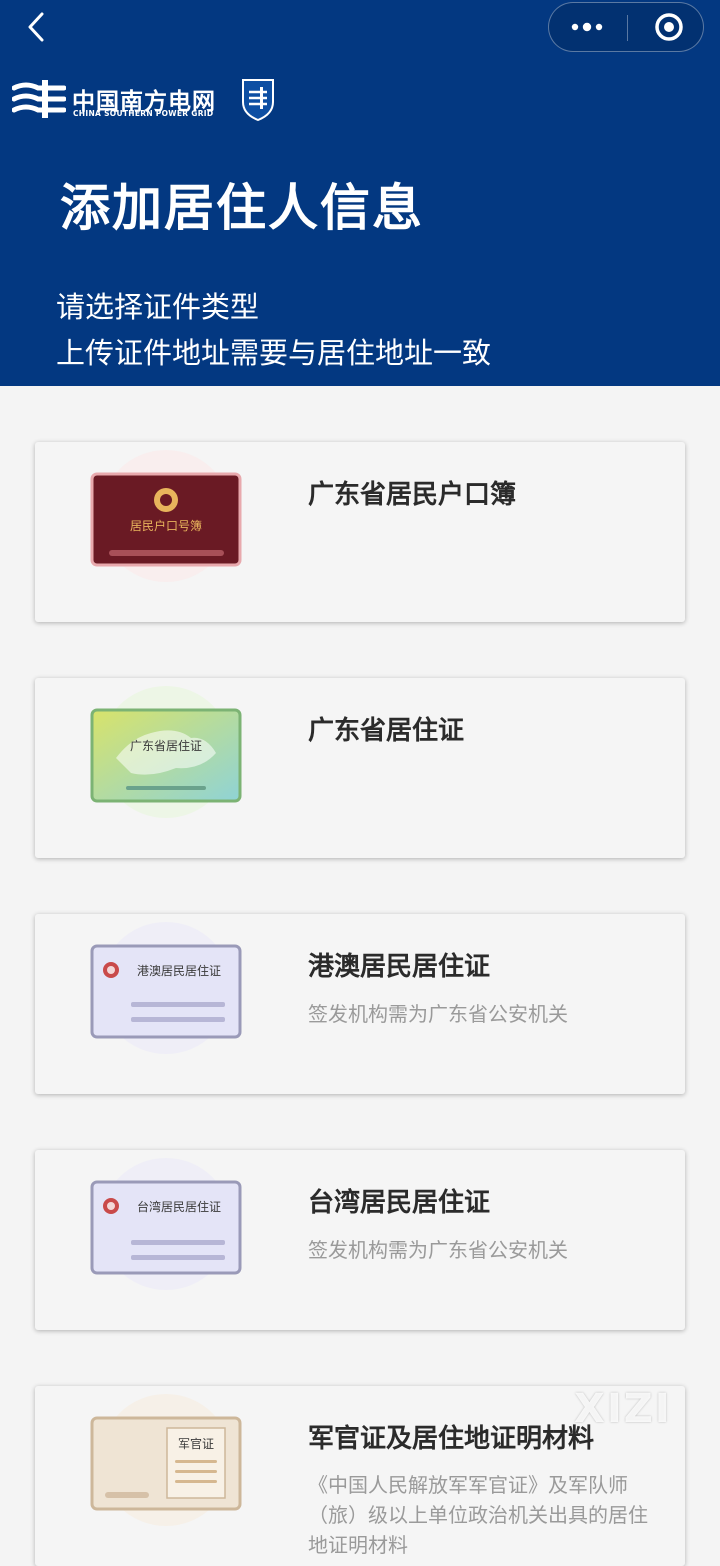 Image resolution: width=720 pixels, height=1566 pixels. What do you see at coordinates (399, 967) in the screenshot?
I see `card-title: 港澳居民居住证` at bounding box center [399, 967].